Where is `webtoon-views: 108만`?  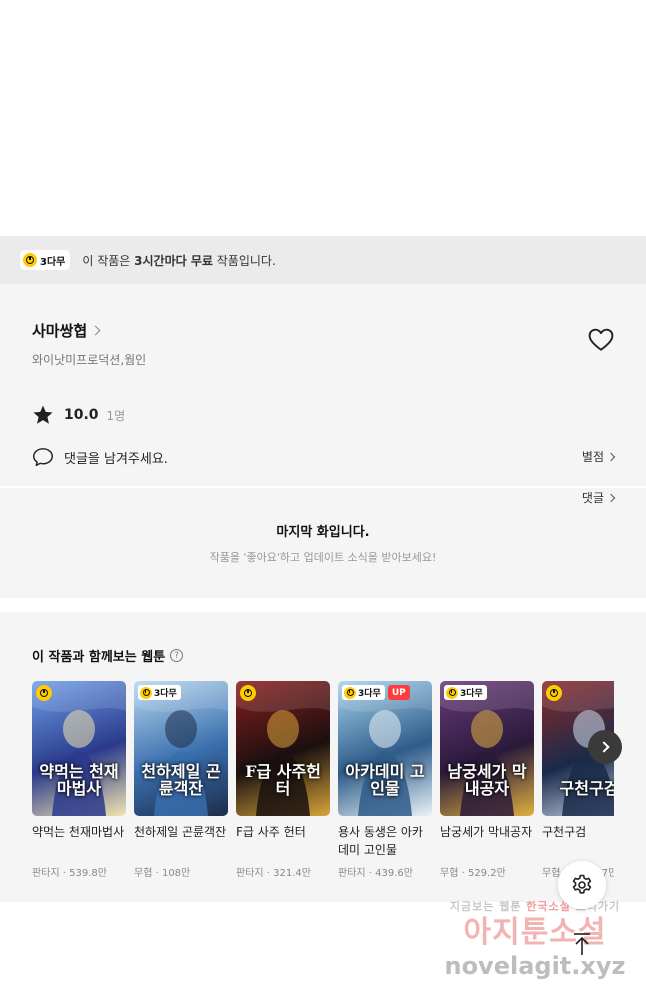 webtoon-views: 108만 is located at coordinates (176, 873).